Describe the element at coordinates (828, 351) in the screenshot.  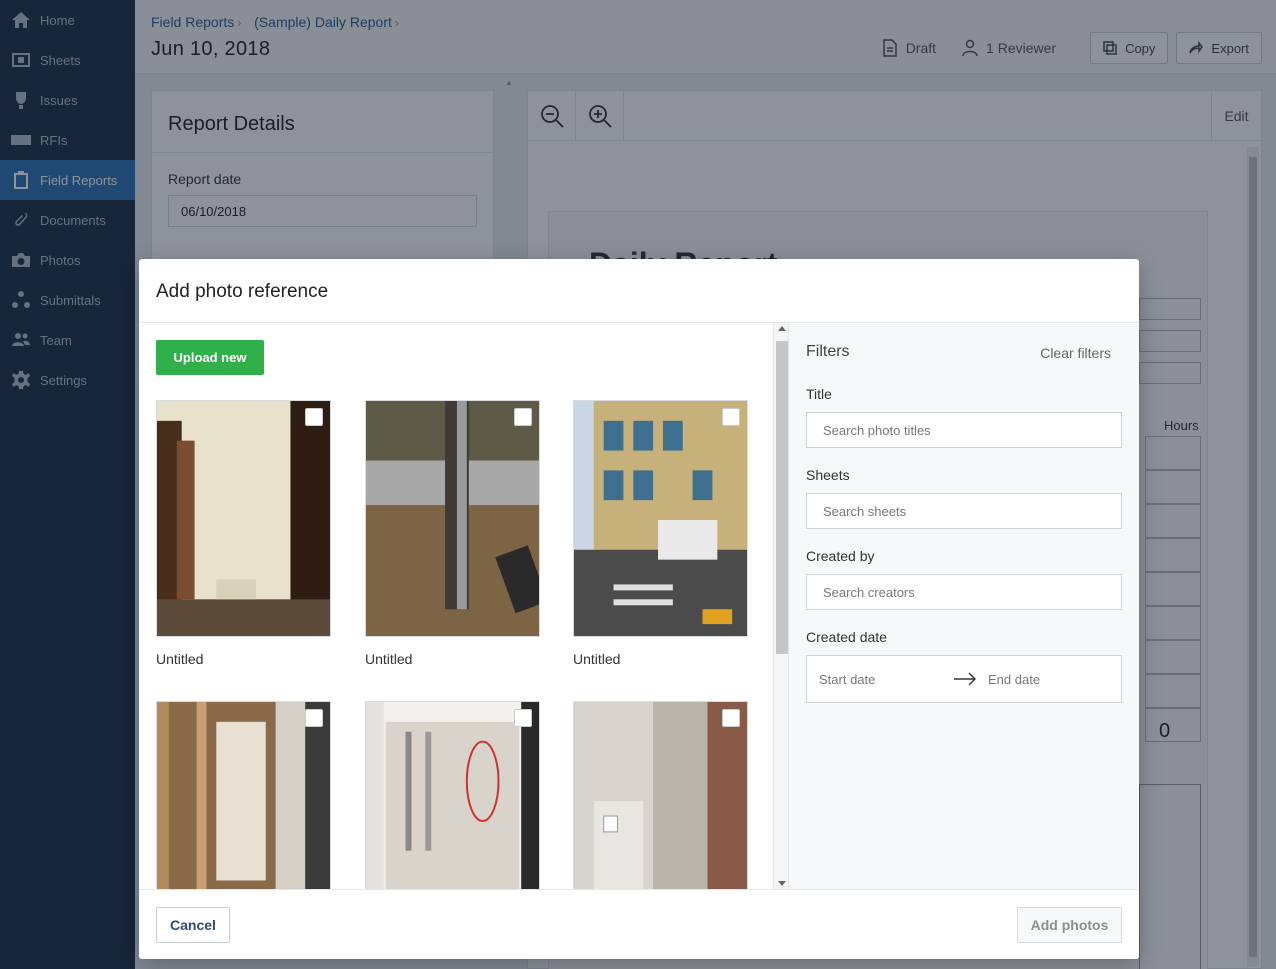
I see `filters-title: Filters` at that location.